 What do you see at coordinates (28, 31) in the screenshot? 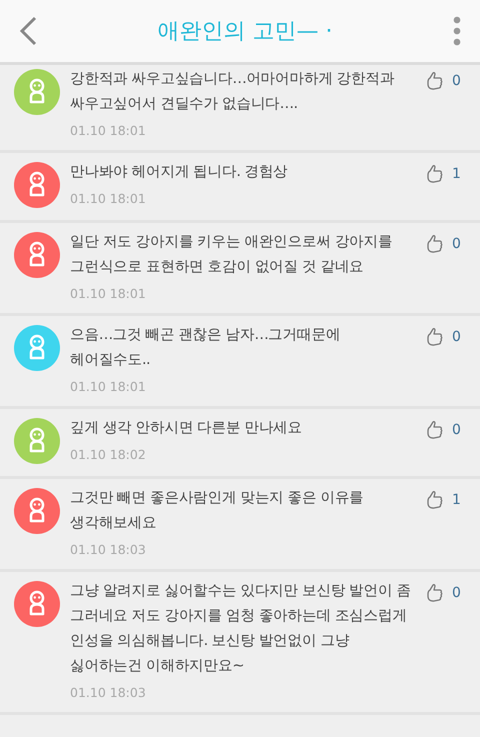
I see `back-icon` at bounding box center [28, 31].